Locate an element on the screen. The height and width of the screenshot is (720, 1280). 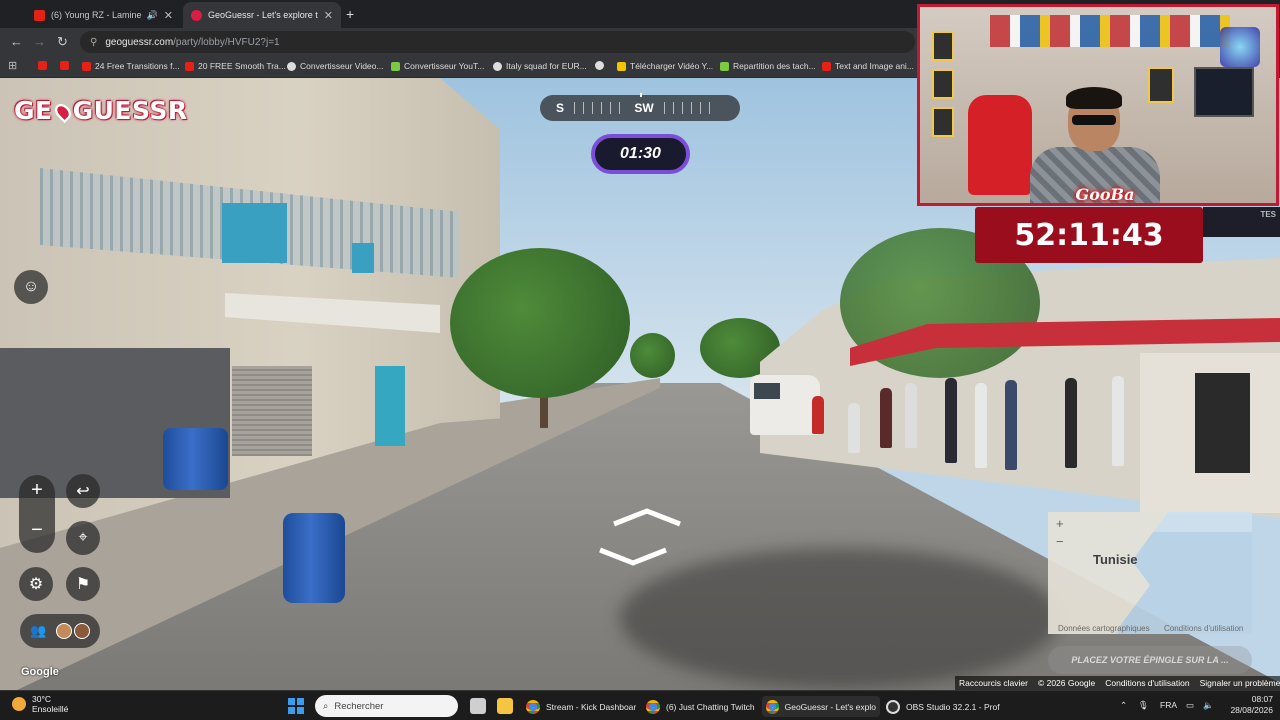
emote-icon: ☺ is located at coordinates (31, 287).